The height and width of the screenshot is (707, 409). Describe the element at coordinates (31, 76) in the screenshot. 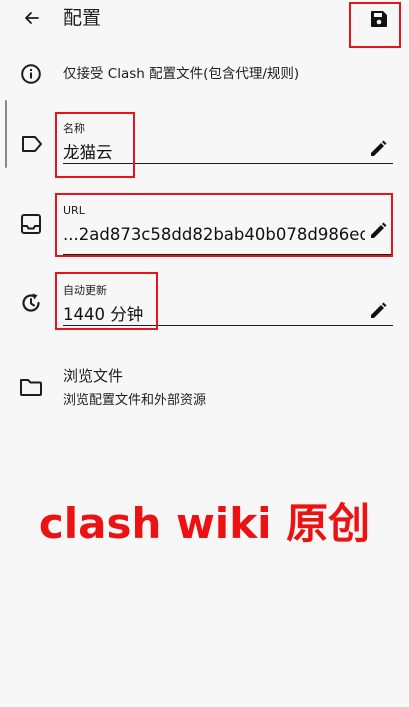

I see `info-circle-icon` at that location.